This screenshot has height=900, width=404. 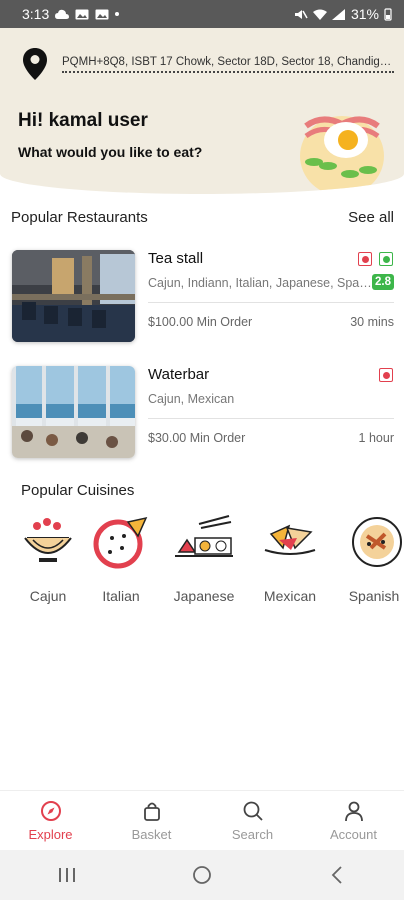 I want to click on nav-search: Search, so click(x=252, y=820).